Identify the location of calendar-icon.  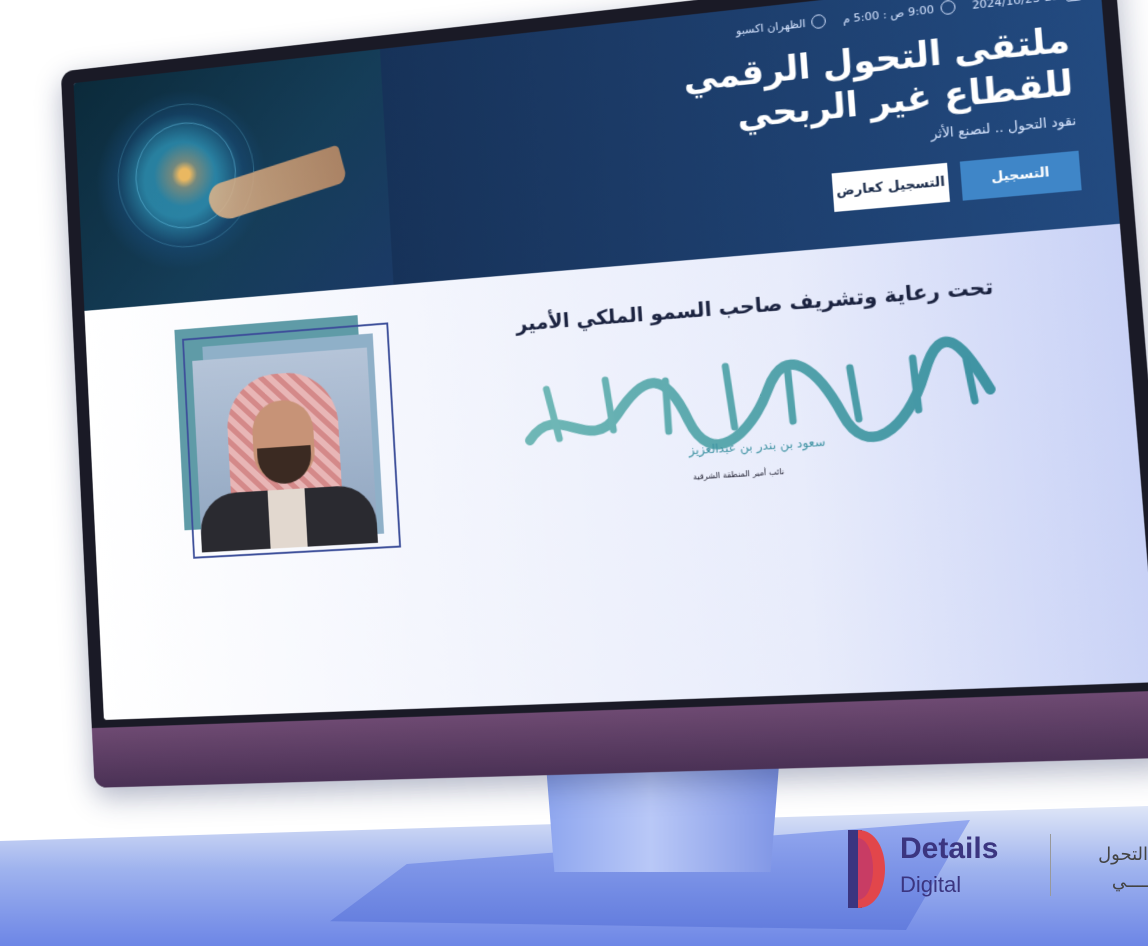
(1073, 1).